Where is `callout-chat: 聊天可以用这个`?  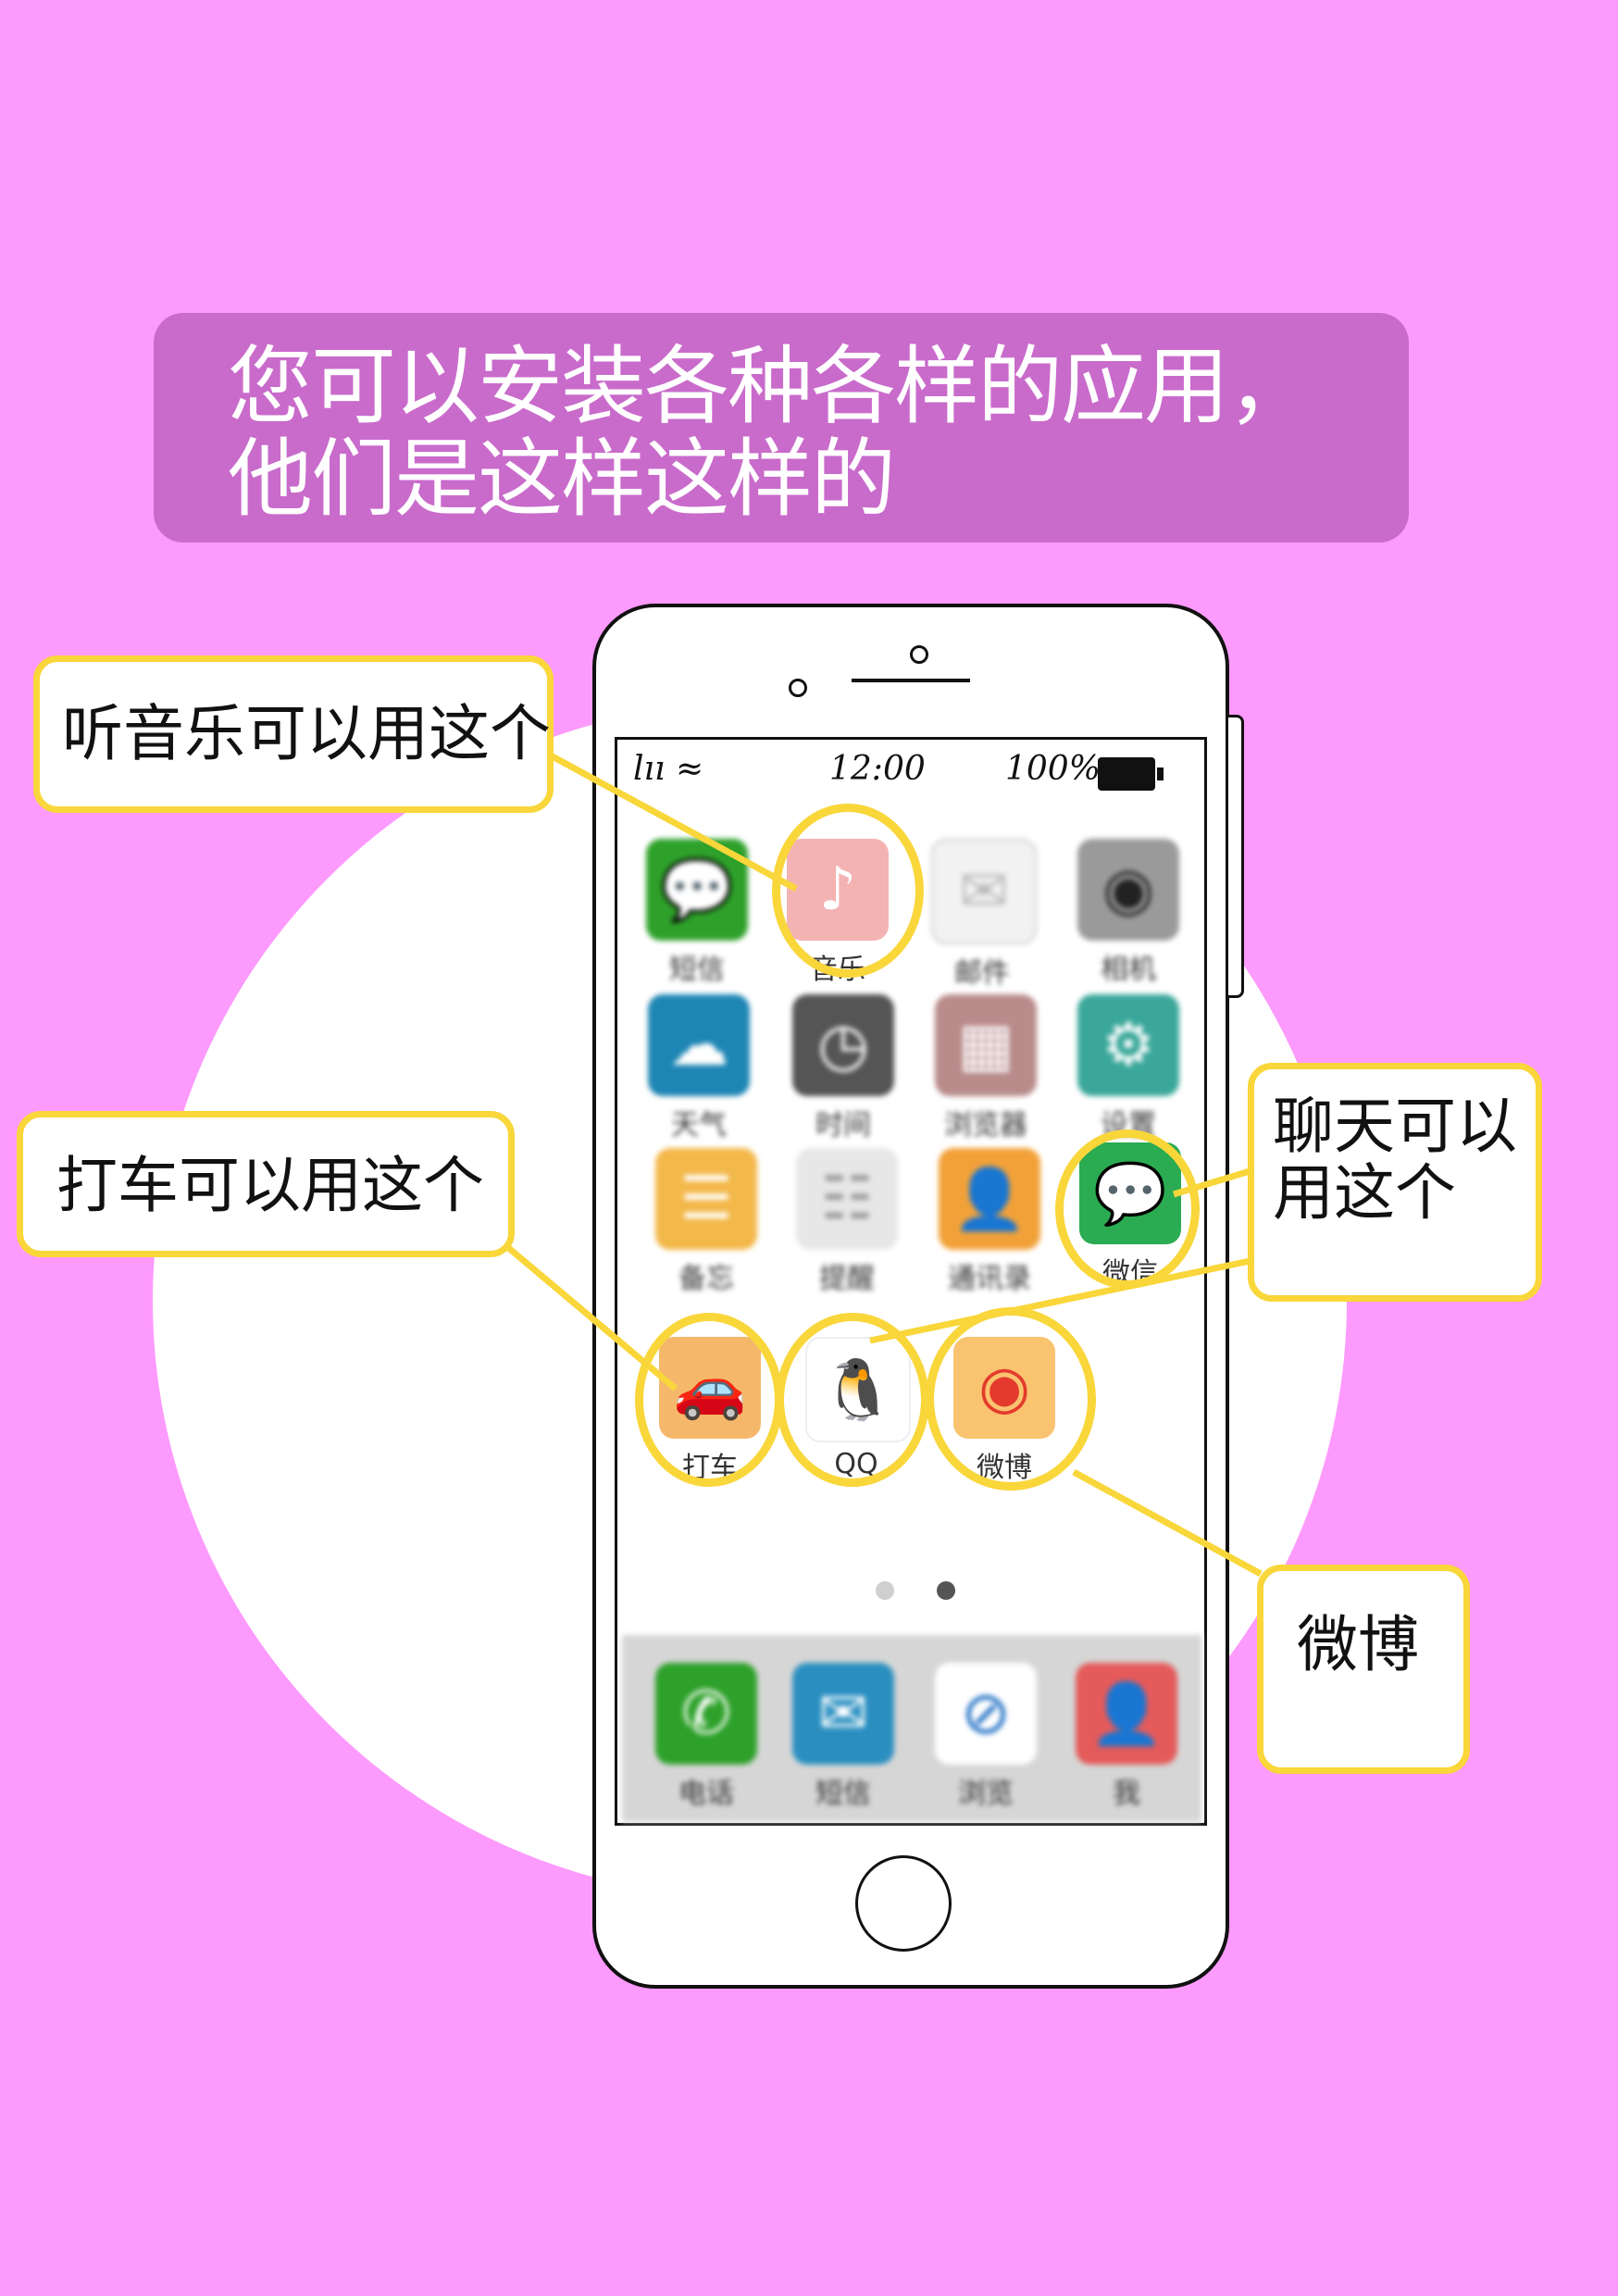 callout-chat: 聊天可以用这个 is located at coordinates (1395, 1182).